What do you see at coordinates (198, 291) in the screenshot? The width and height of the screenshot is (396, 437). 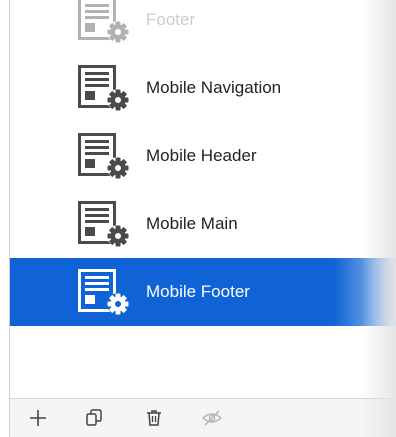 I see `list-item-label: Mobile Footer` at bounding box center [198, 291].